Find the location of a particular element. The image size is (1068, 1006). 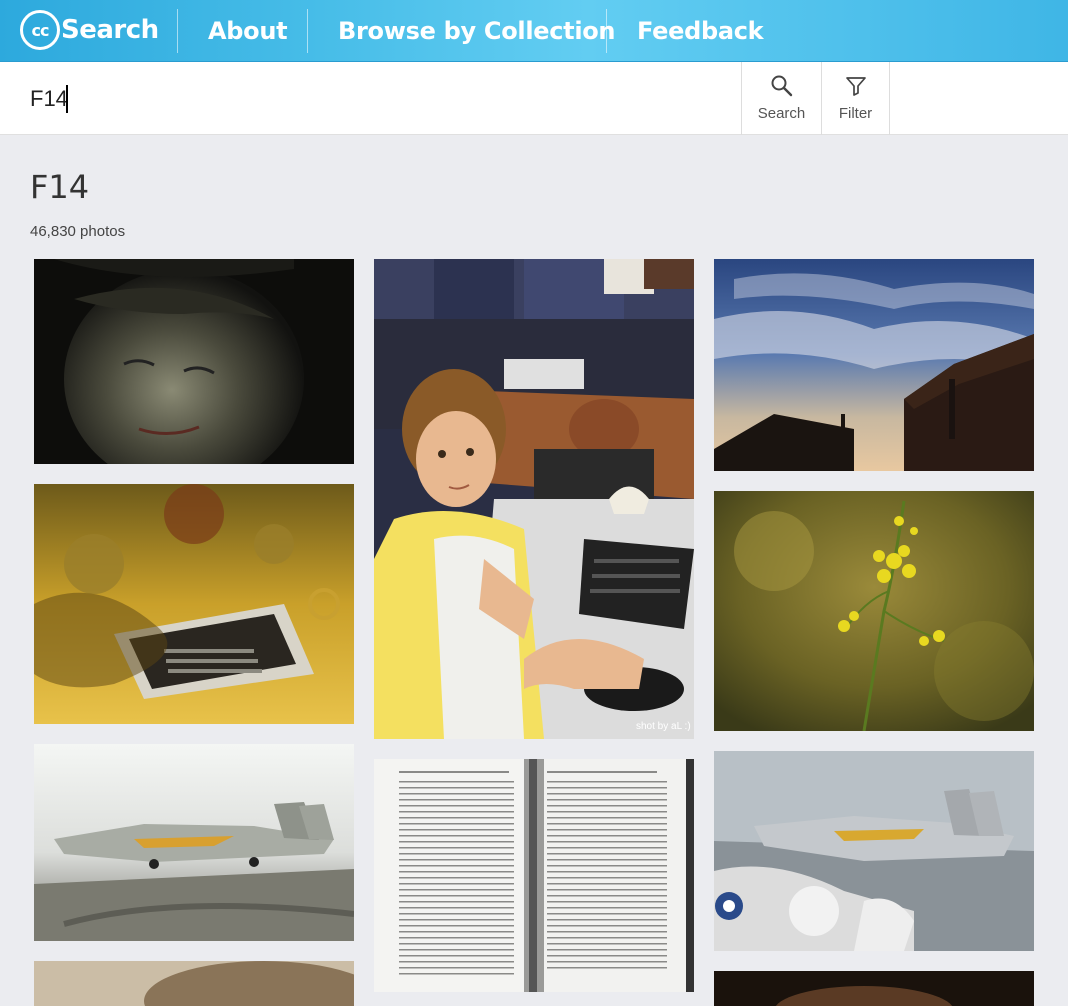

logo-text: Search is located at coordinates (110, 30).